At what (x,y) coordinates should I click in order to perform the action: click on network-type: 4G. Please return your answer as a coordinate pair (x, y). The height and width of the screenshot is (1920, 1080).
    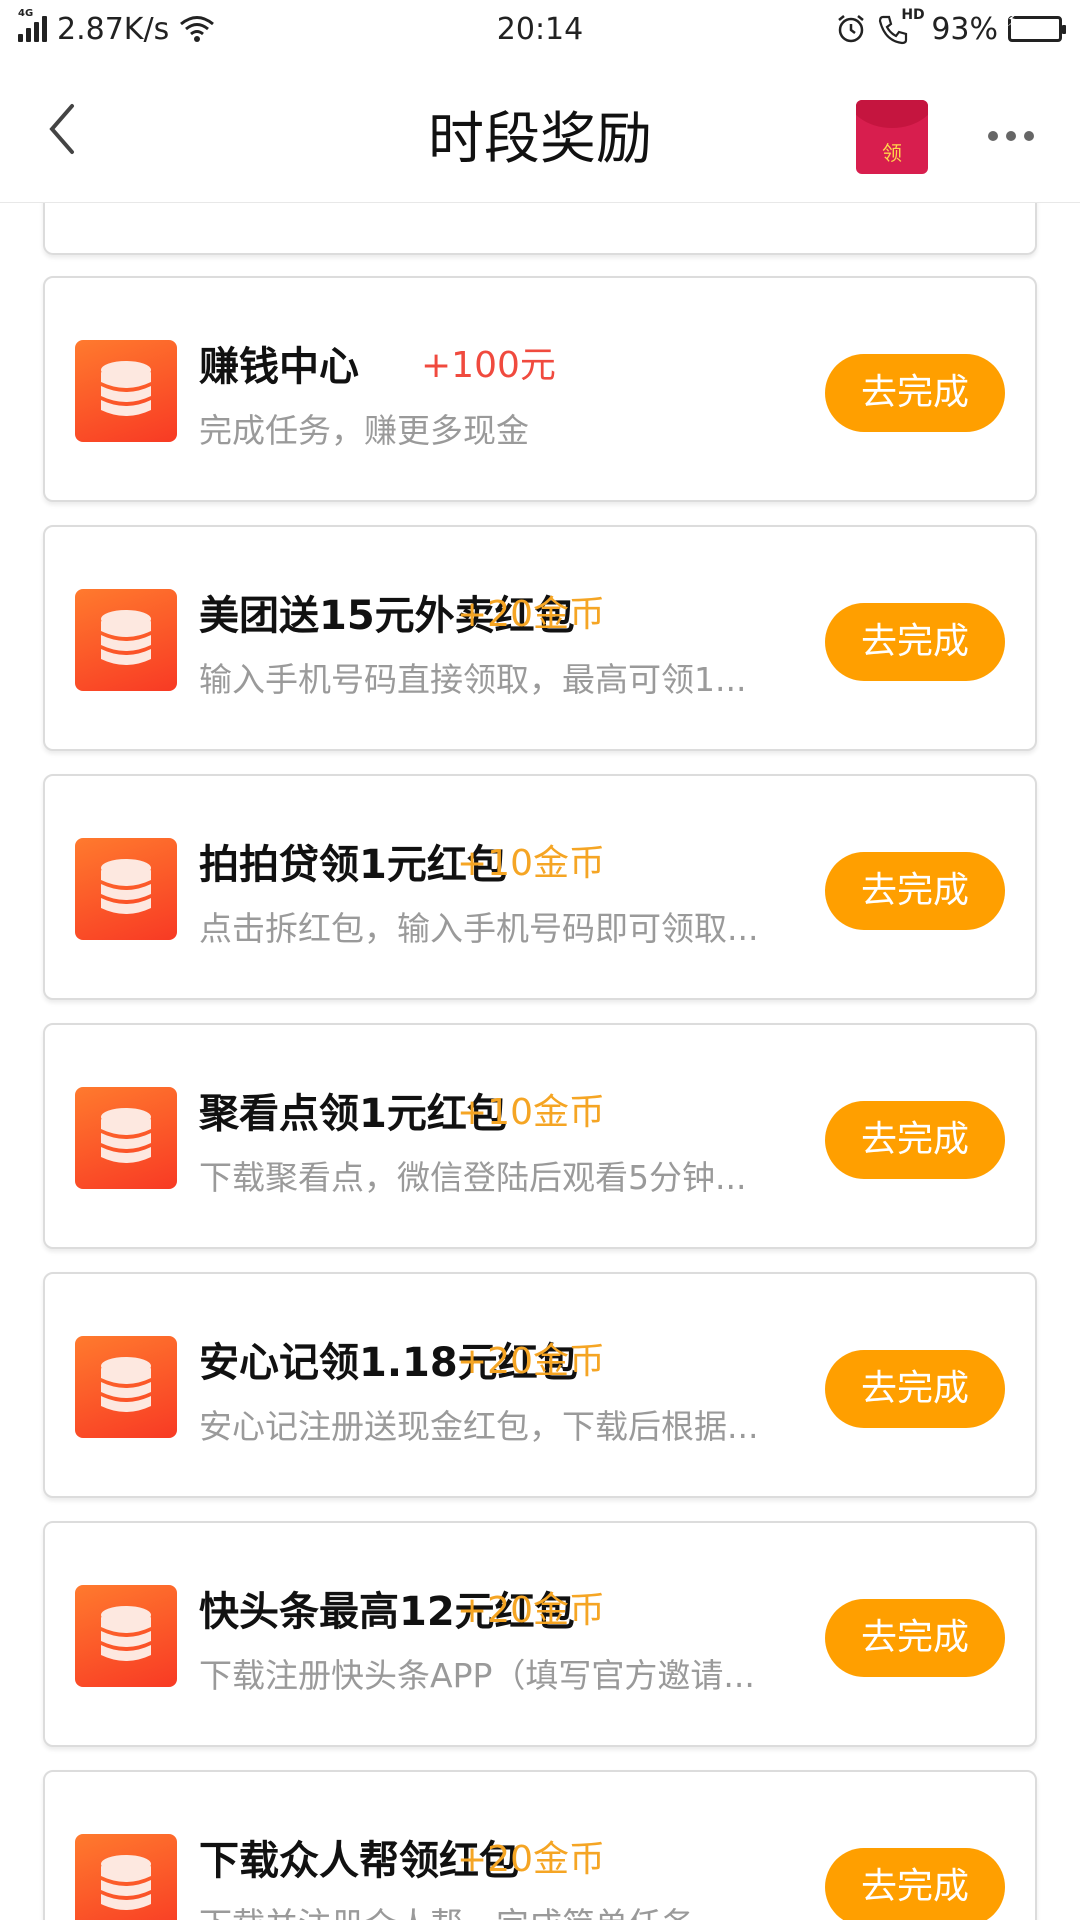
    Looking at the image, I should click on (26, 13).